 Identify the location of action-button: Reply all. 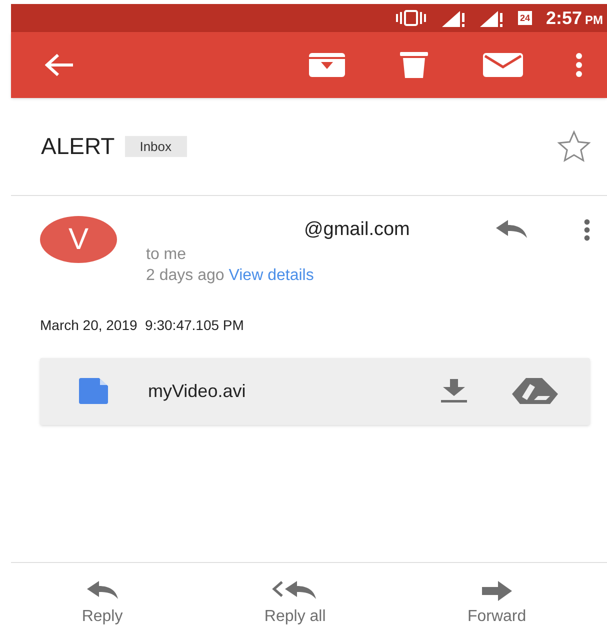
(295, 604).